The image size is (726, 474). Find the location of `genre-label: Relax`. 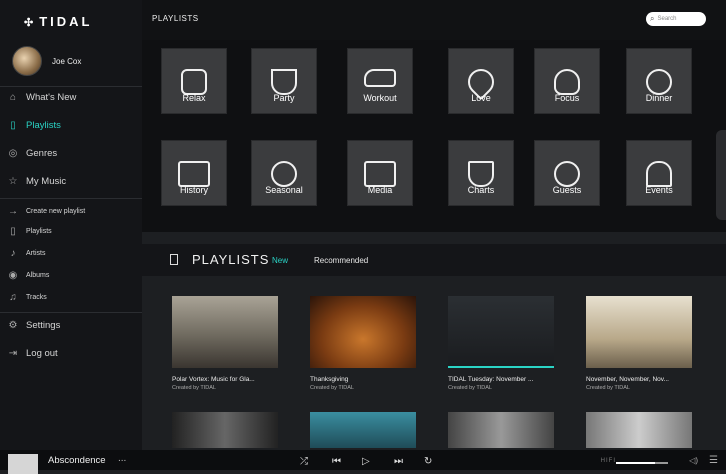

genre-label: Relax is located at coordinates (194, 98).